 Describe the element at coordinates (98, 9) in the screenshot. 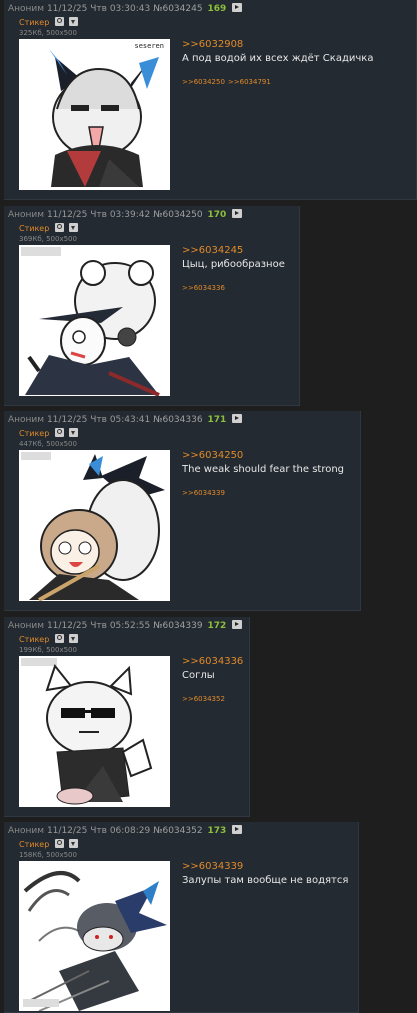

I see `post-datetime: 11/12/25 Чтв 03:30:43` at that location.